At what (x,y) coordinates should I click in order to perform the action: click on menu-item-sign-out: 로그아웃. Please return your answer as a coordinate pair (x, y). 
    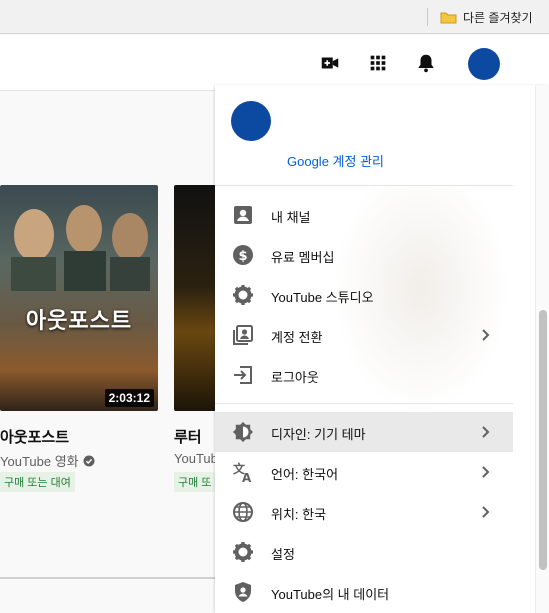
    Looking at the image, I should click on (364, 375).